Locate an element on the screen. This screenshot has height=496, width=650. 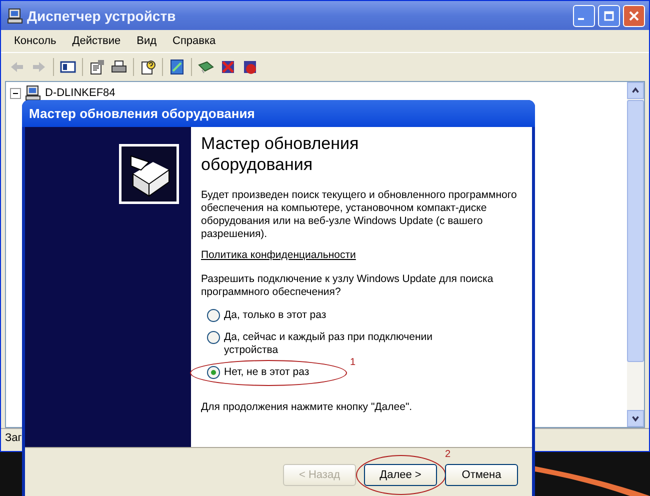
close-button is located at coordinates (634, 15).